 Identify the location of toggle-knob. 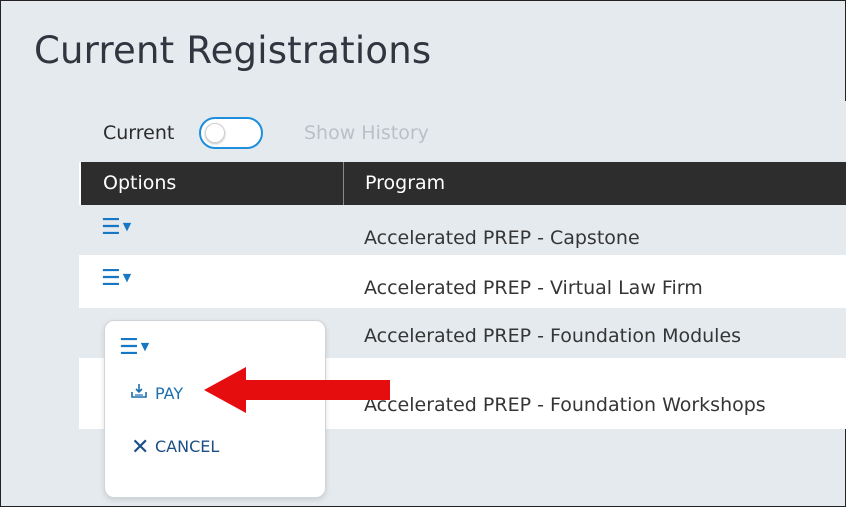
(215, 133).